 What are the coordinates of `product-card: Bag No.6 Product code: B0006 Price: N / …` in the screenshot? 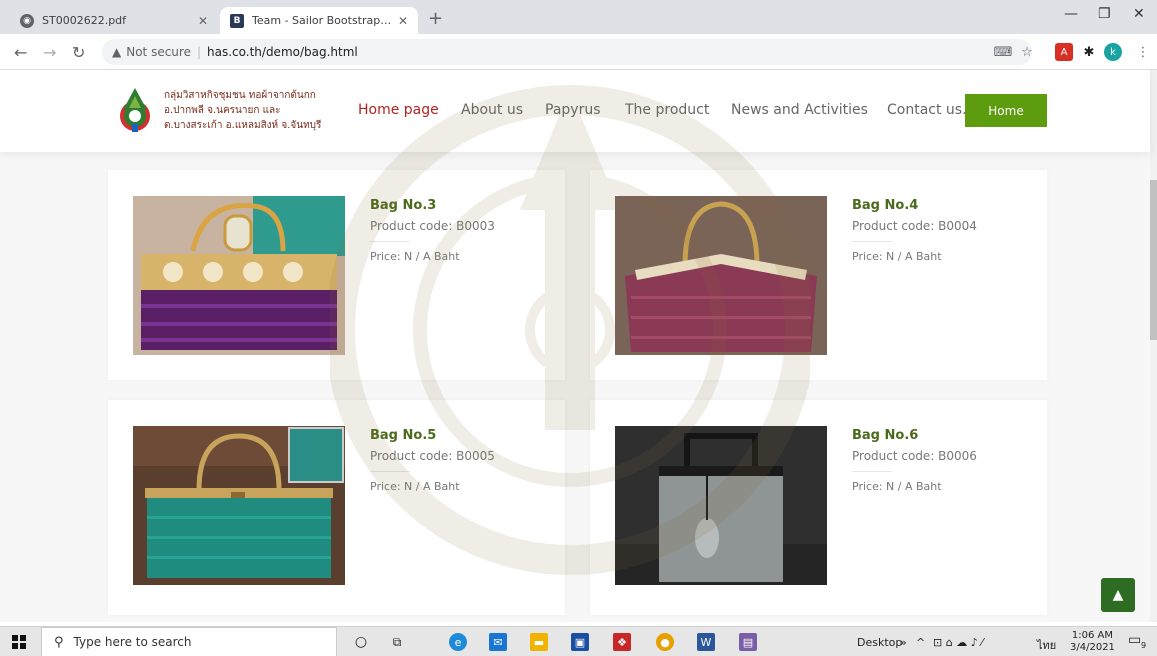 It's located at (818, 507).